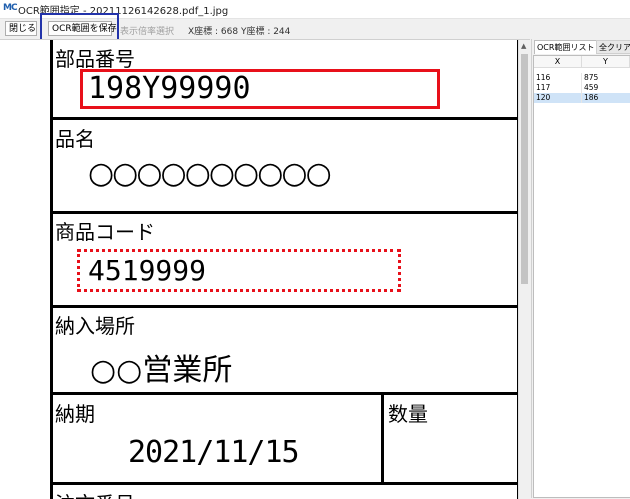 The width and height of the screenshot is (630, 499). I want to click on form-column-divider, so click(382, 438).